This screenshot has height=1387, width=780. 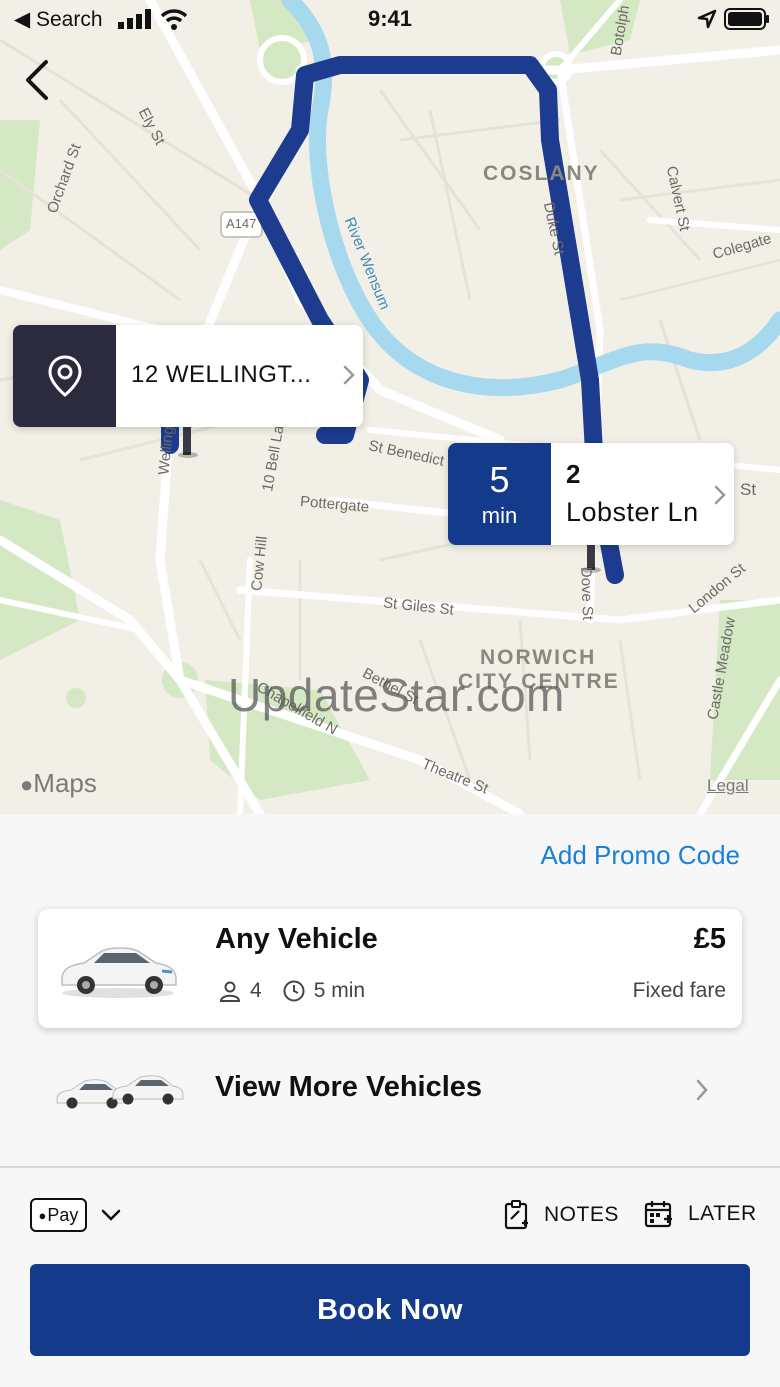 What do you see at coordinates (65, 783) in the screenshot?
I see `maps-logo-text: Maps` at bounding box center [65, 783].